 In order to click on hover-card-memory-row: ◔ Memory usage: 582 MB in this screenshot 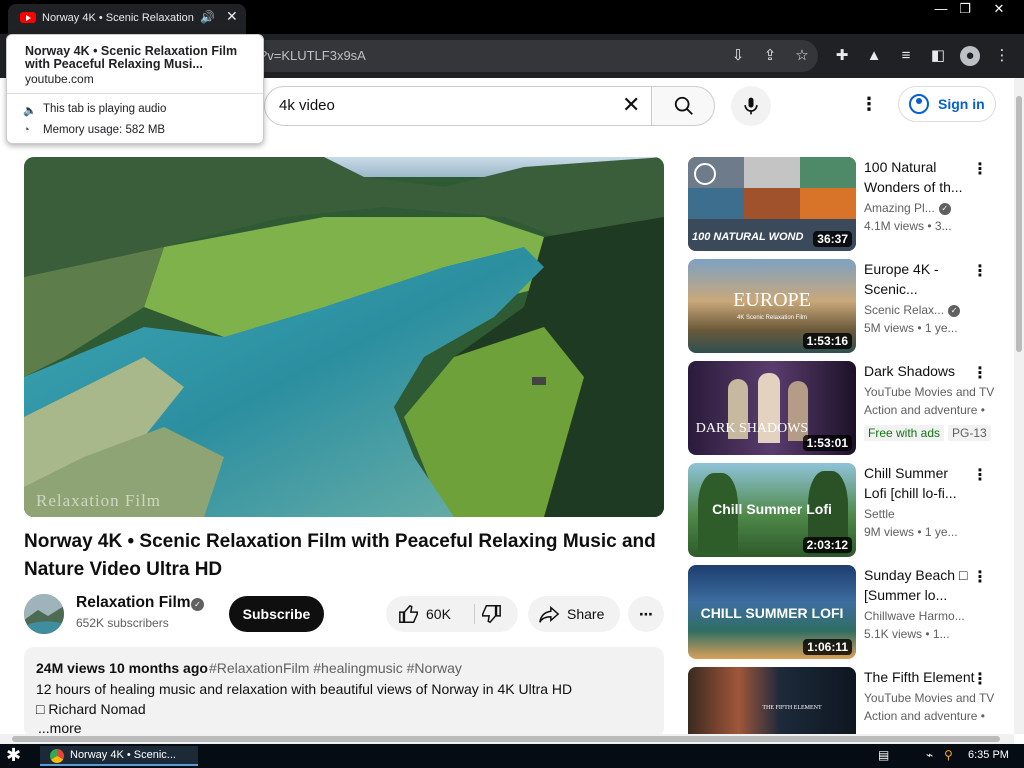, I will do `click(94, 130)`.